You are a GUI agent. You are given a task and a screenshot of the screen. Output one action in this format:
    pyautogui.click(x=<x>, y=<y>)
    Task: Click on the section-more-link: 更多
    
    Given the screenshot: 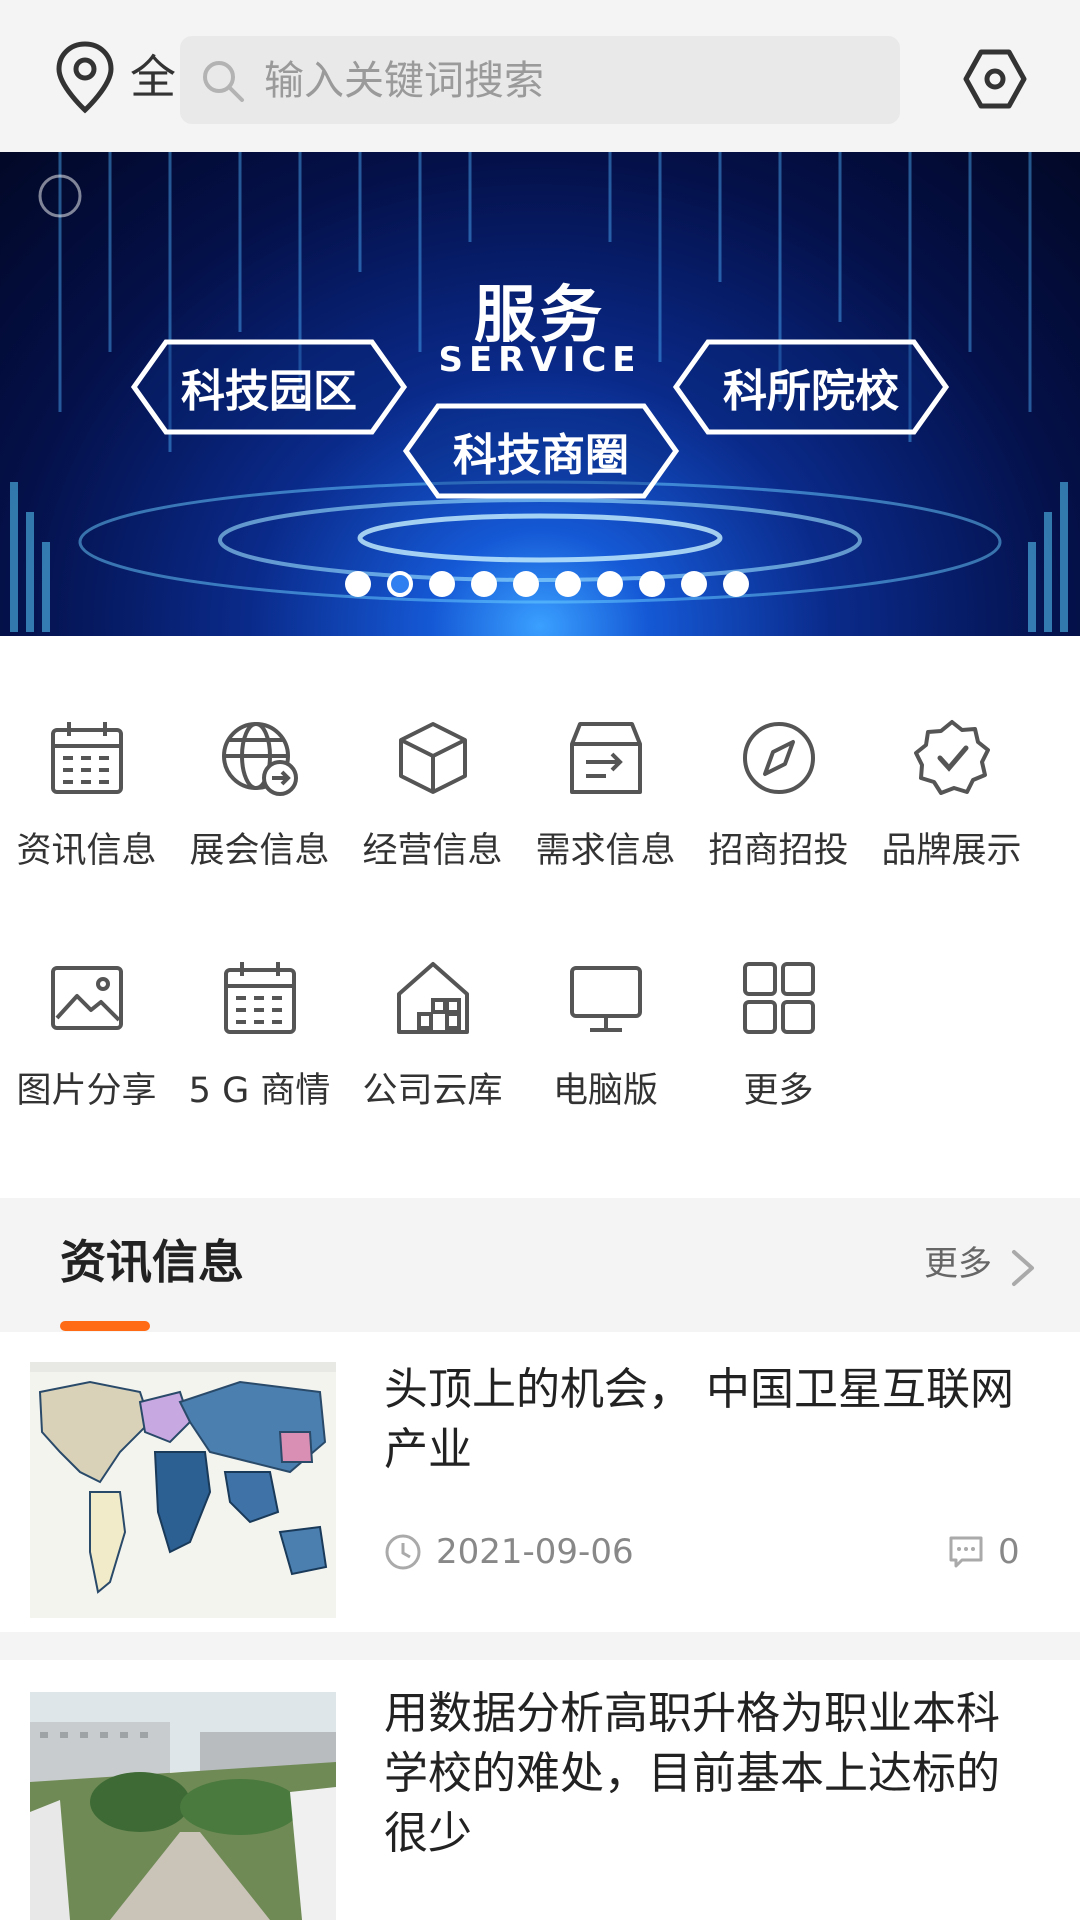 What is the action you would take?
    pyautogui.click(x=958, y=1264)
    